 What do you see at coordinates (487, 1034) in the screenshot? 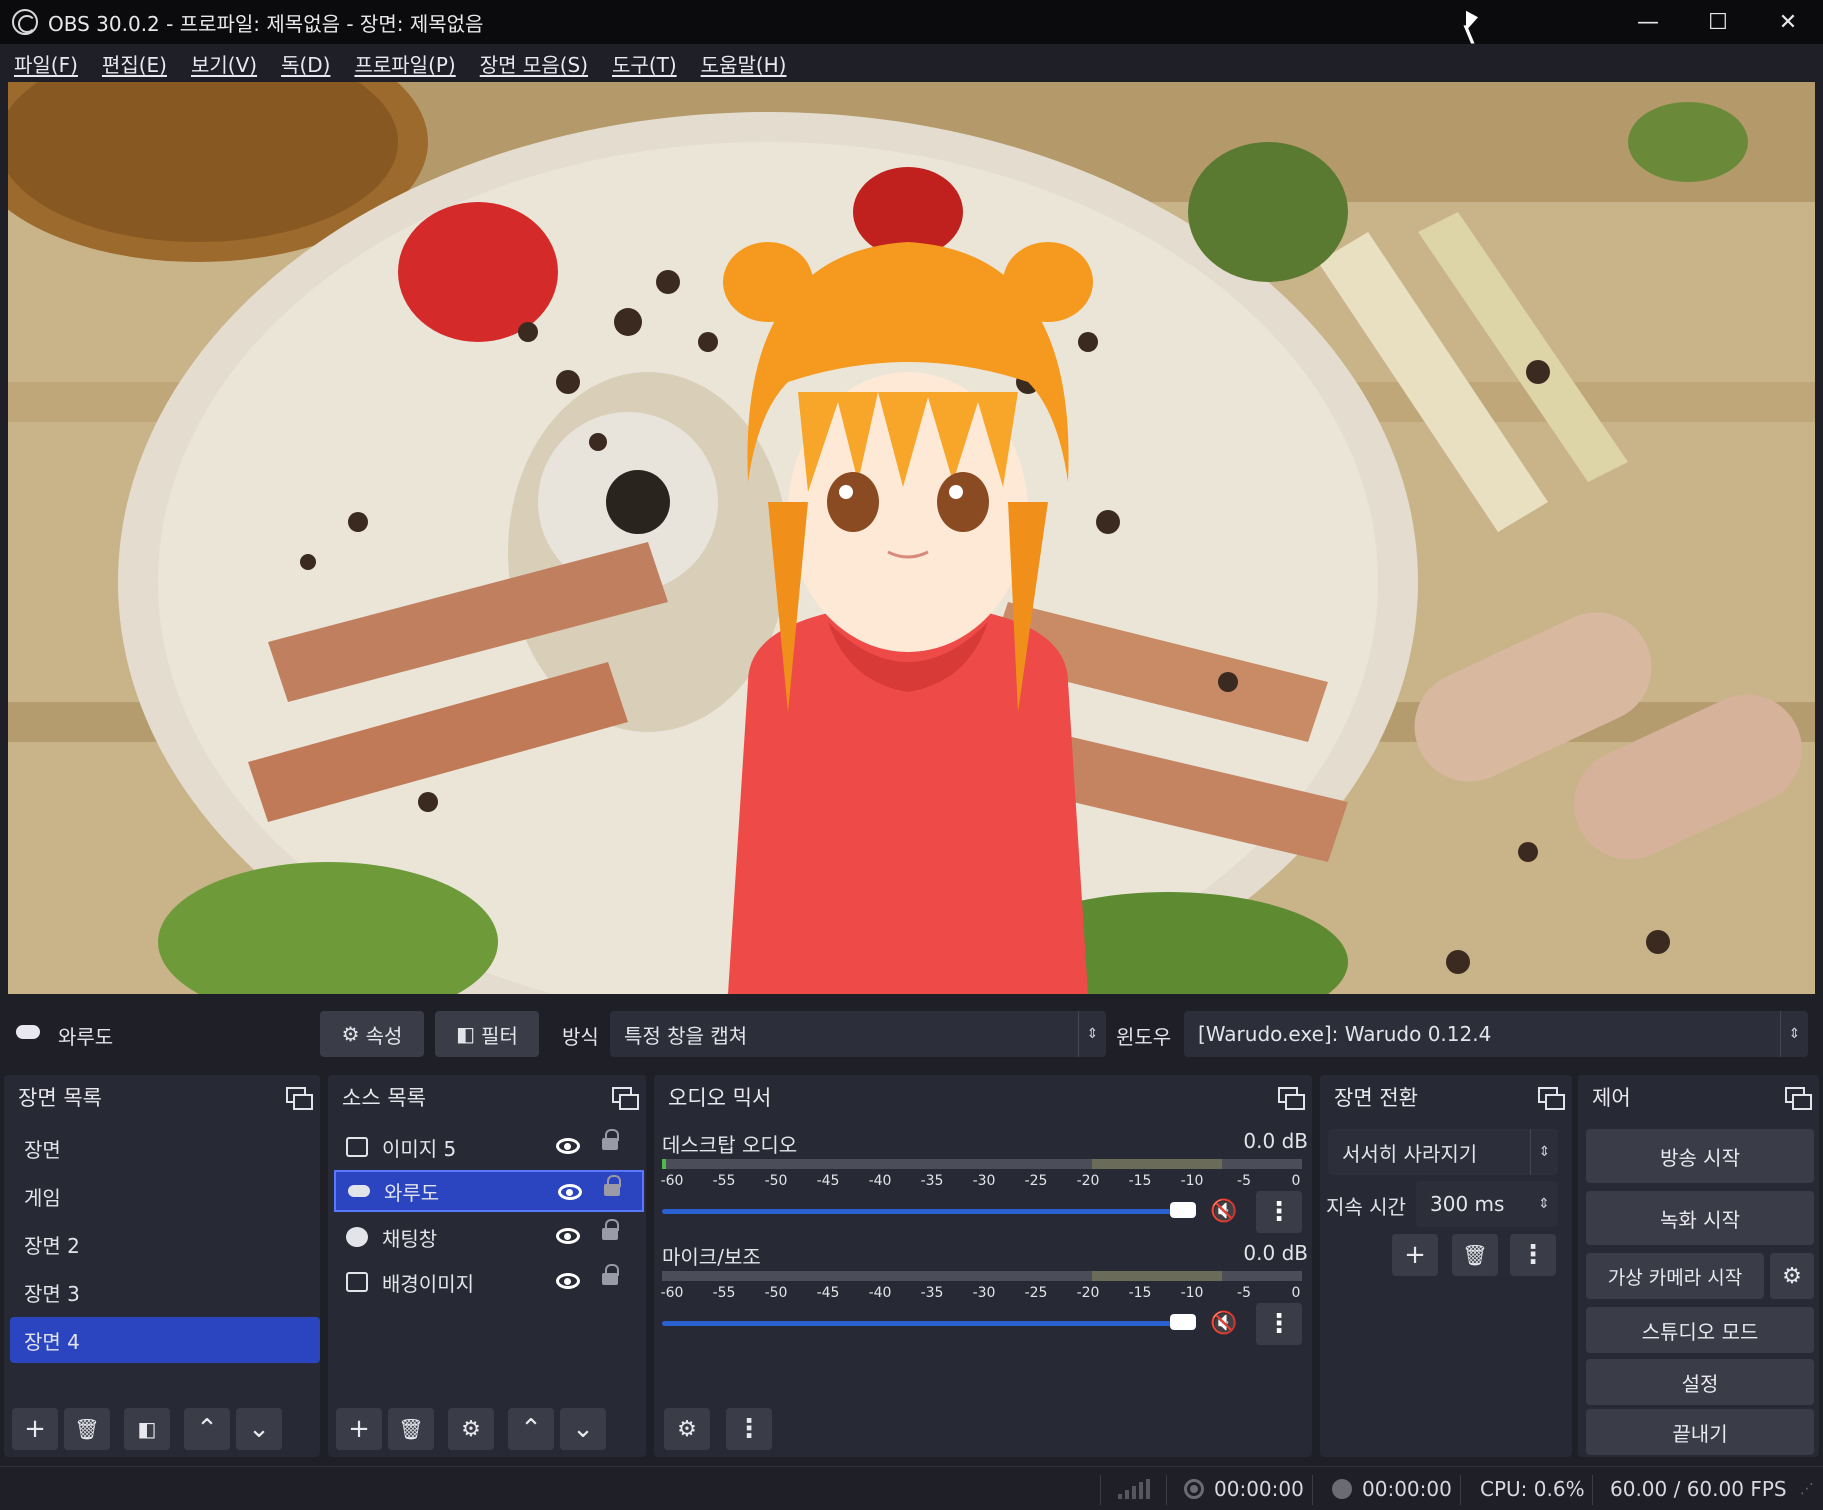
I see `filters-button: ◧ 필터` at bounding box center [487, 1034].